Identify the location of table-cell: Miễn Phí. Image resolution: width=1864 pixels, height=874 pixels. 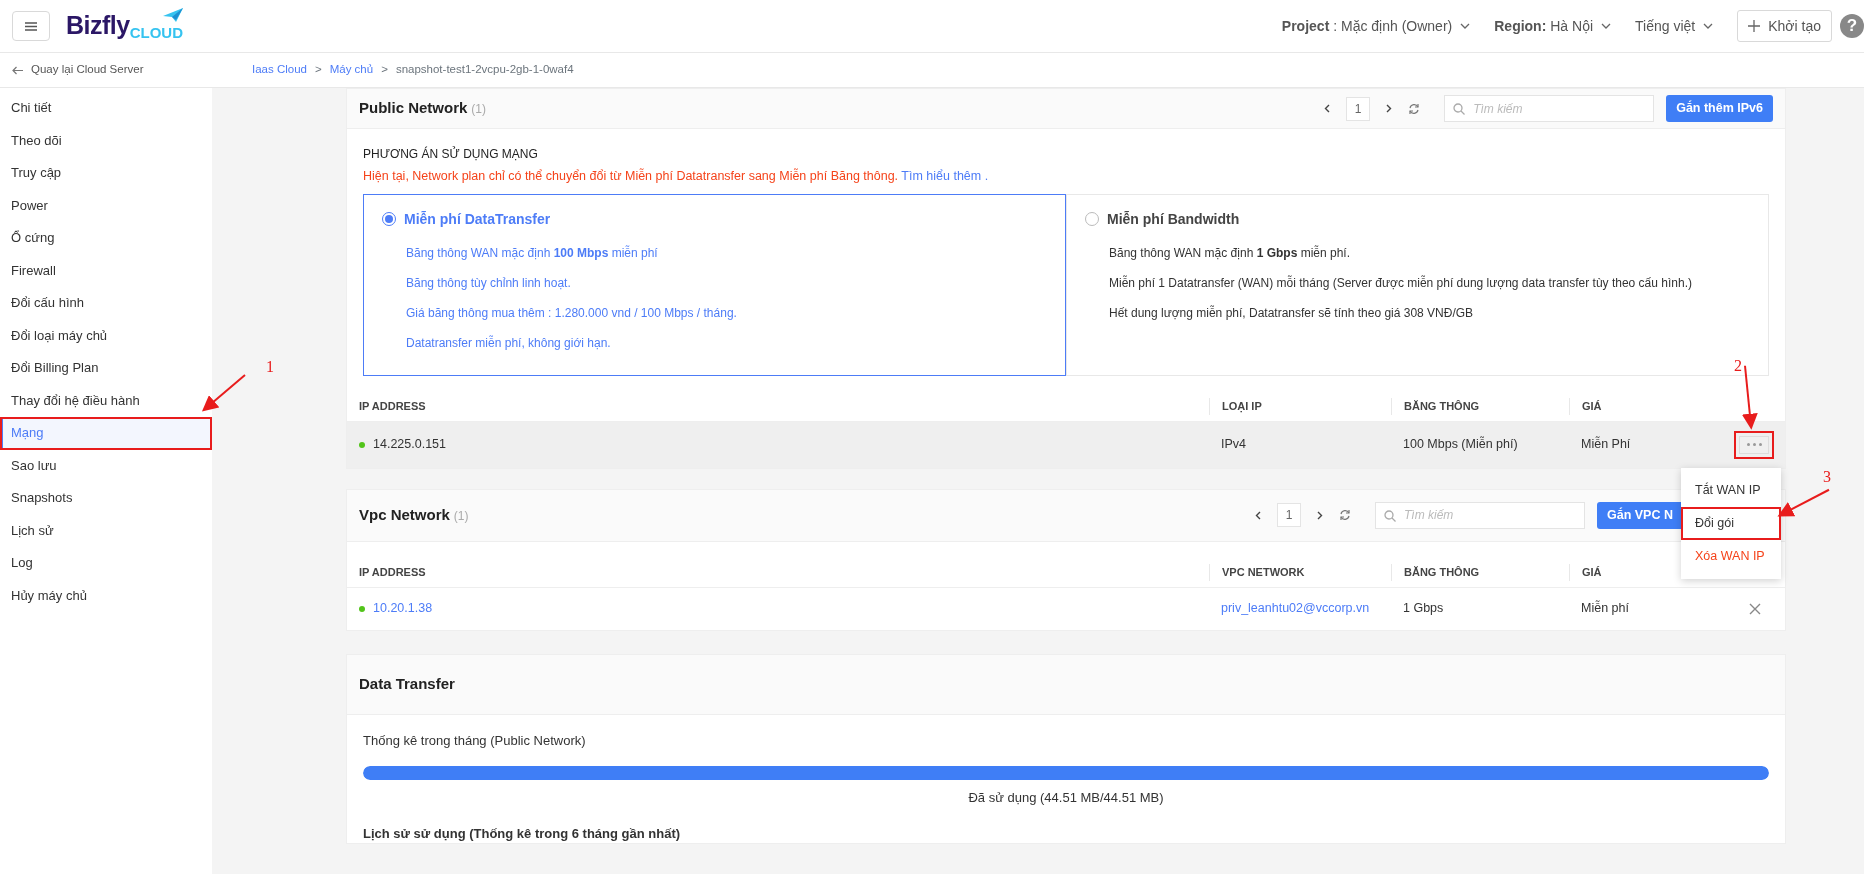
(1606, 444).